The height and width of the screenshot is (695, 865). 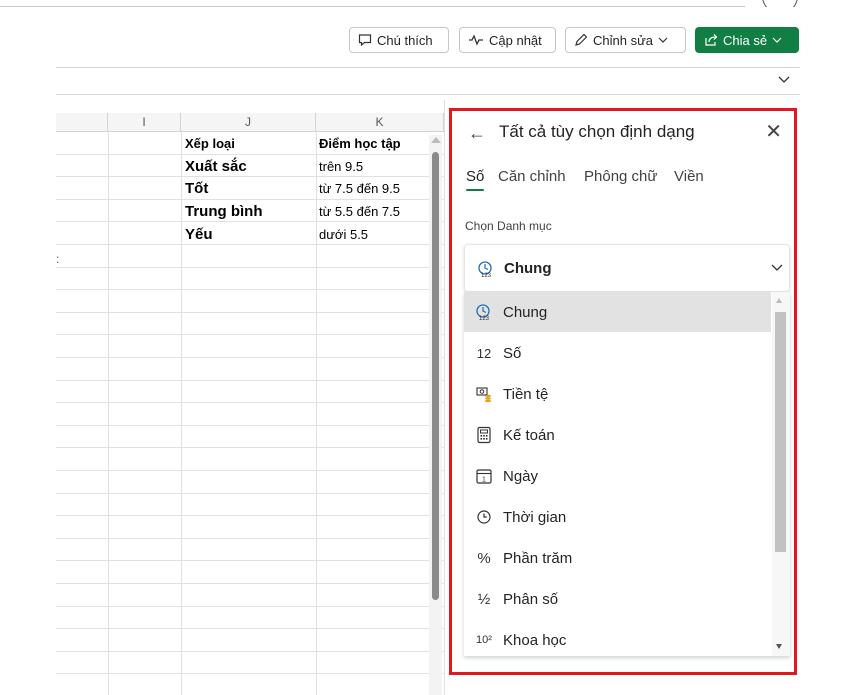 I want to click on table-cell: Tốt, so click(x=197, y=188).